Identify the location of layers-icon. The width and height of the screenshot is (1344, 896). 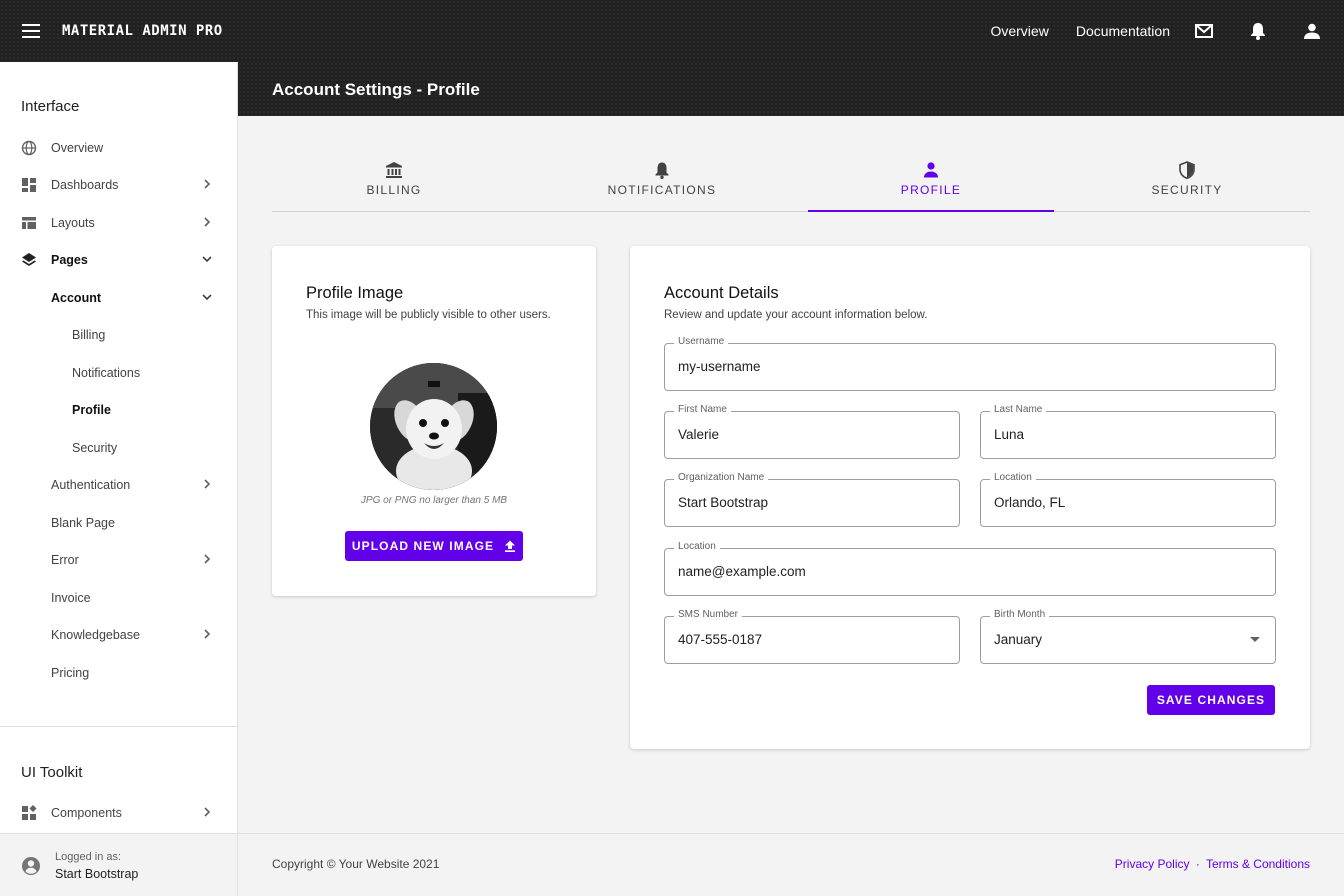
(29, 259).